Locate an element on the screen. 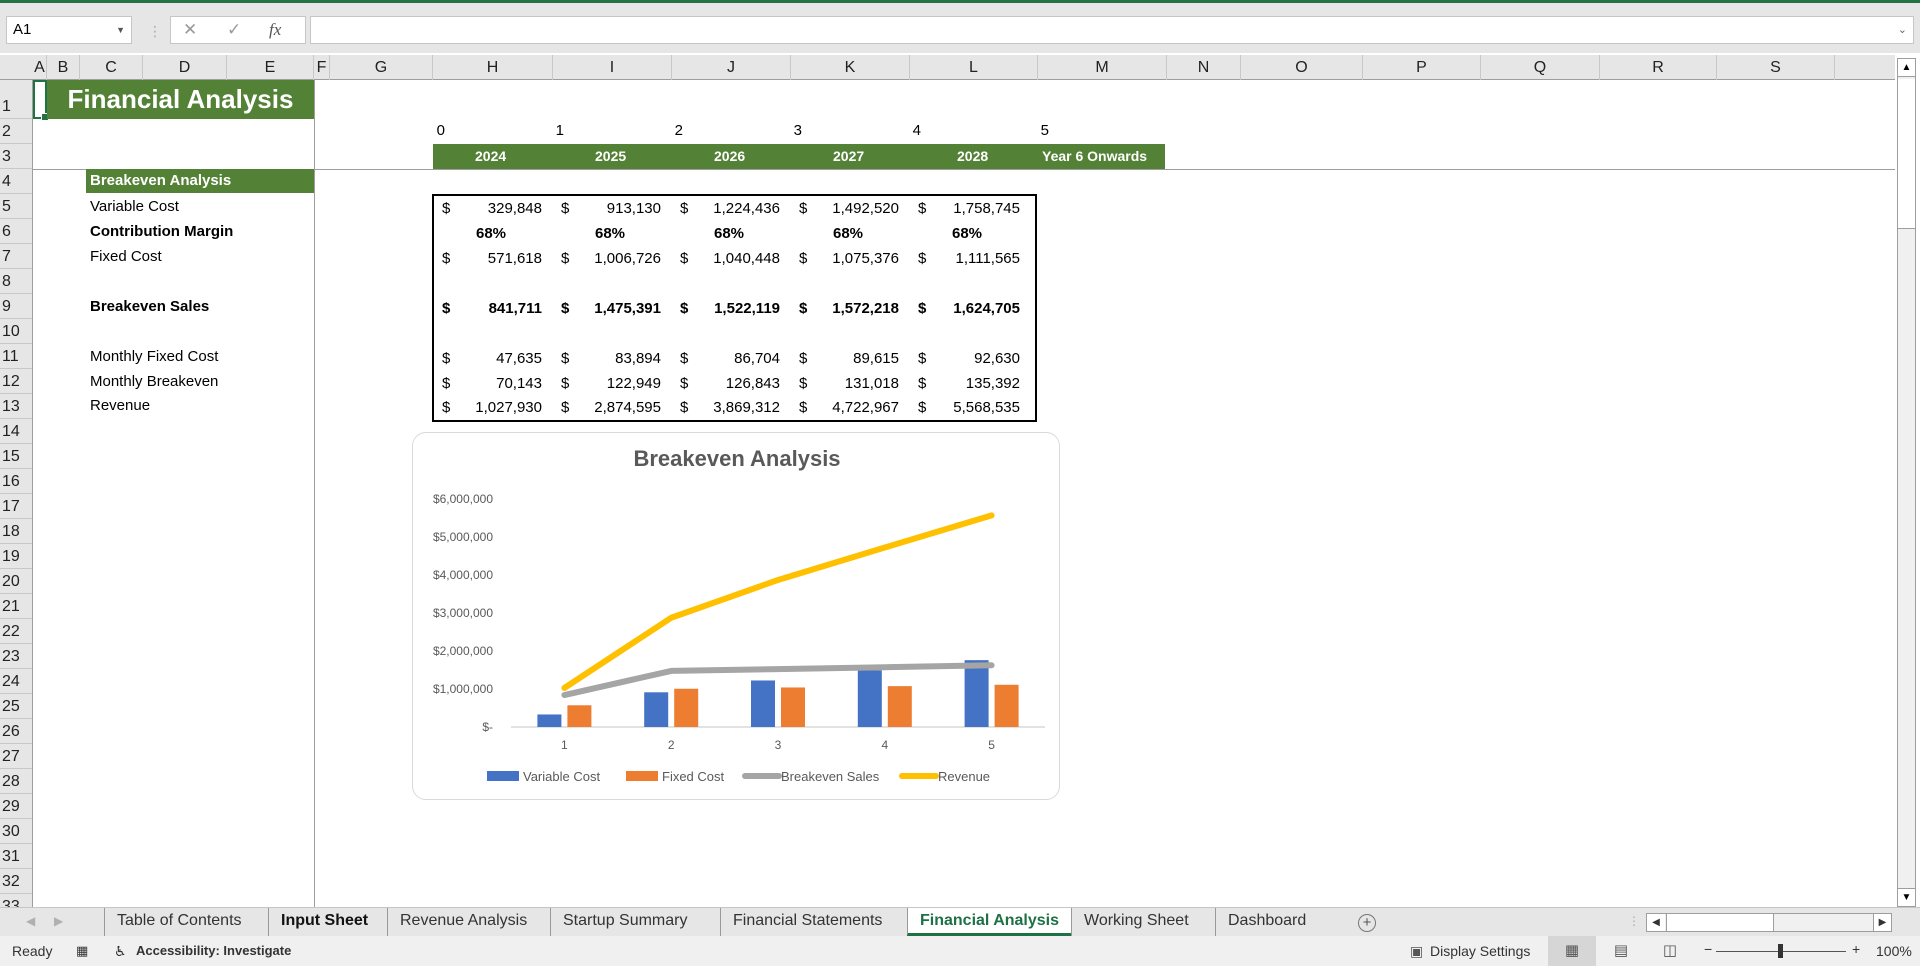  row-header-26: 26 is located at coordinates (16, 731).